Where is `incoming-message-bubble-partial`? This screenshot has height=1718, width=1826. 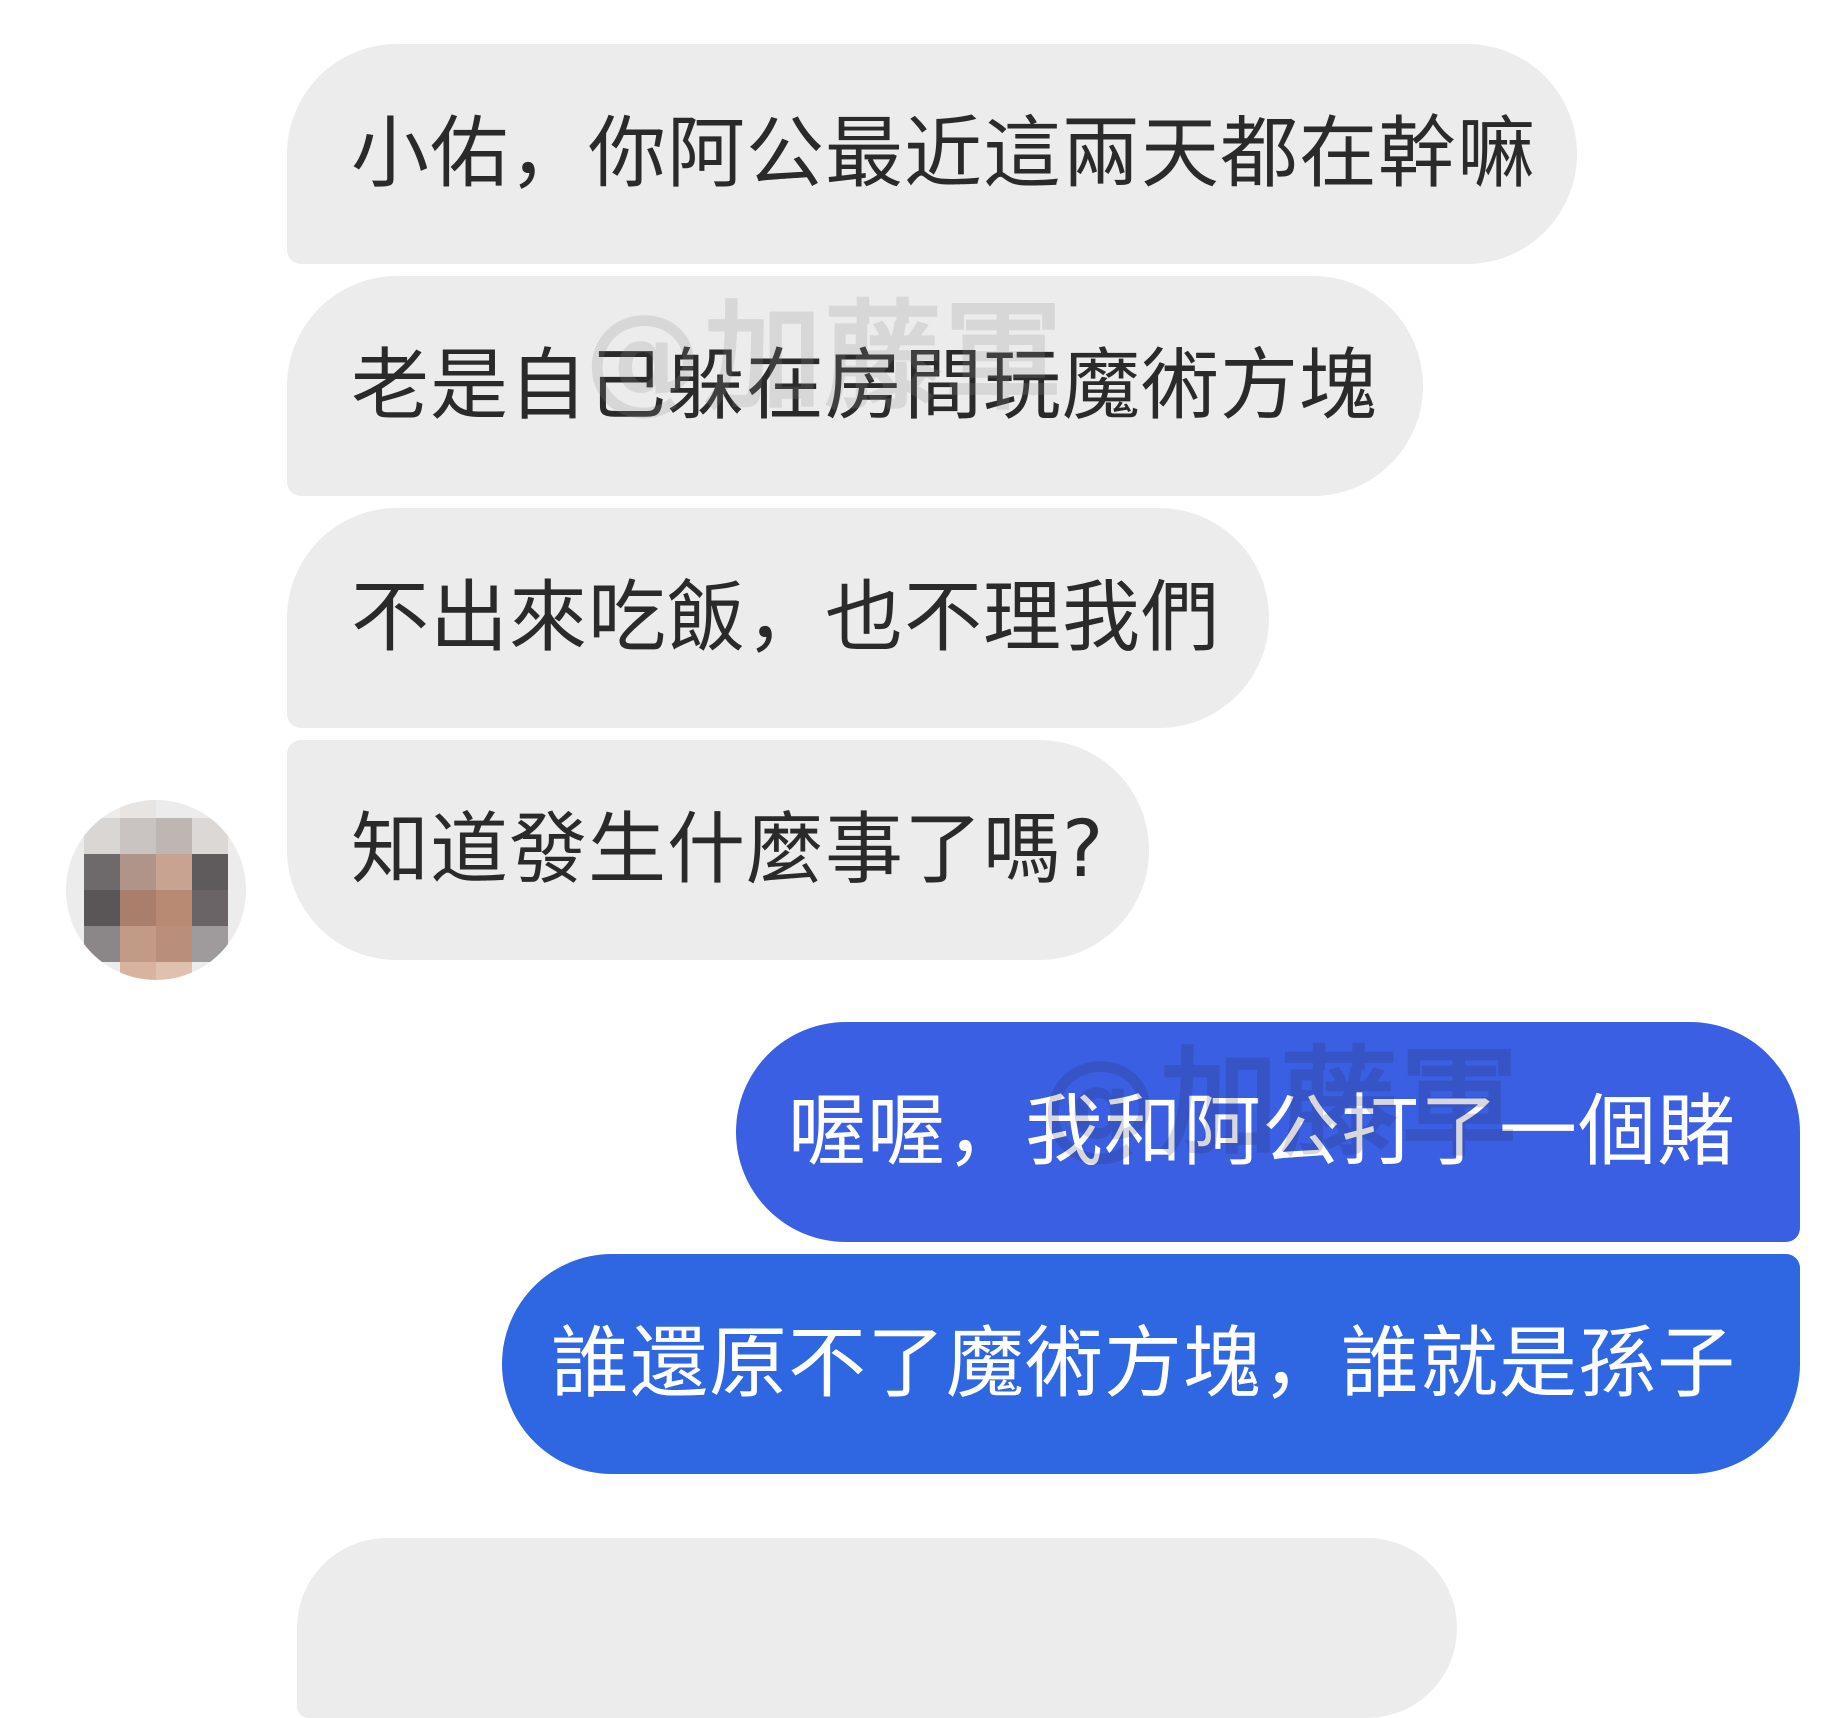 incoming-message-bubble-partial is located at coordinates (877, 1628).